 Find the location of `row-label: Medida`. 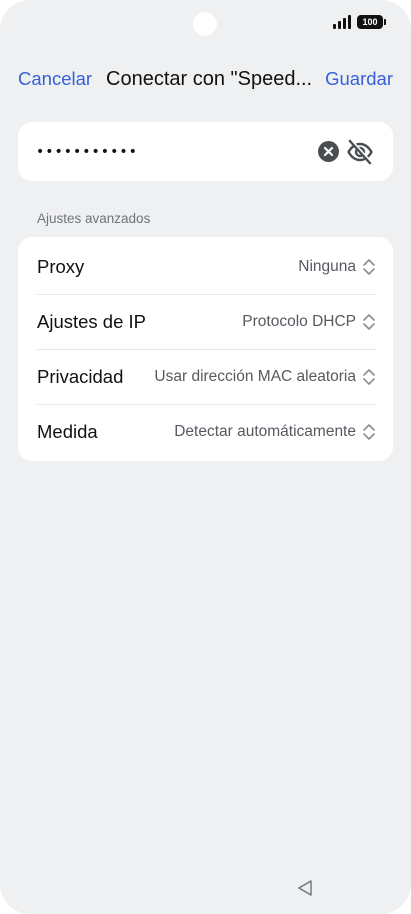

row-label: Medida is located at coordinates (67, 431).